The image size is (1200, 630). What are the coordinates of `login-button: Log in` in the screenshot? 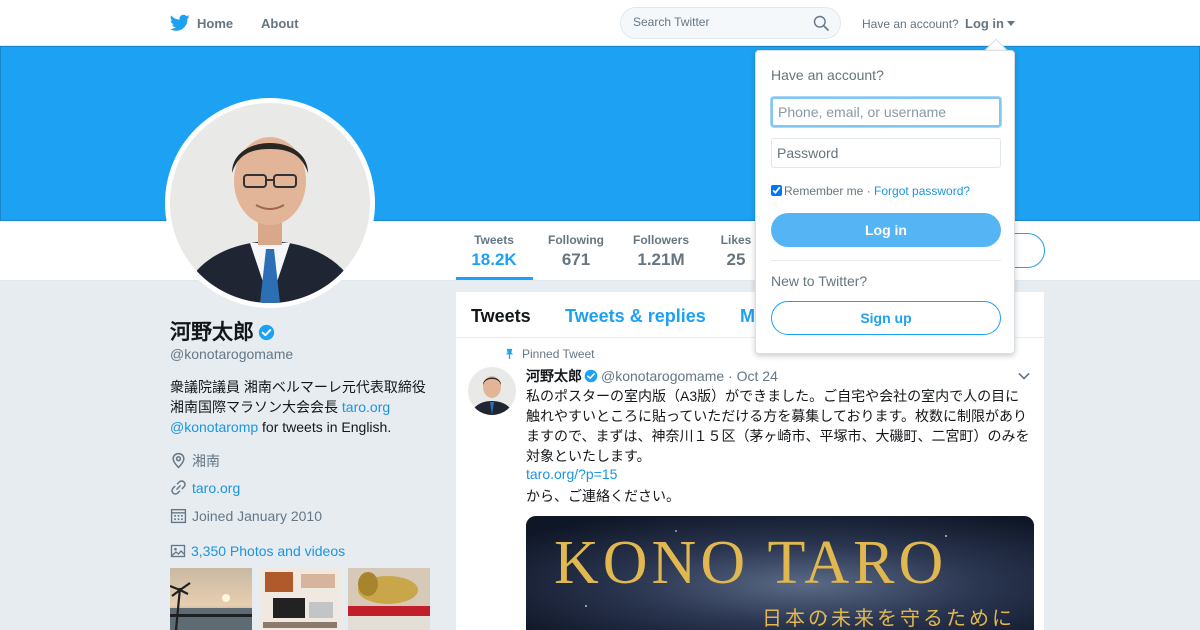 It's located at (886, 230).